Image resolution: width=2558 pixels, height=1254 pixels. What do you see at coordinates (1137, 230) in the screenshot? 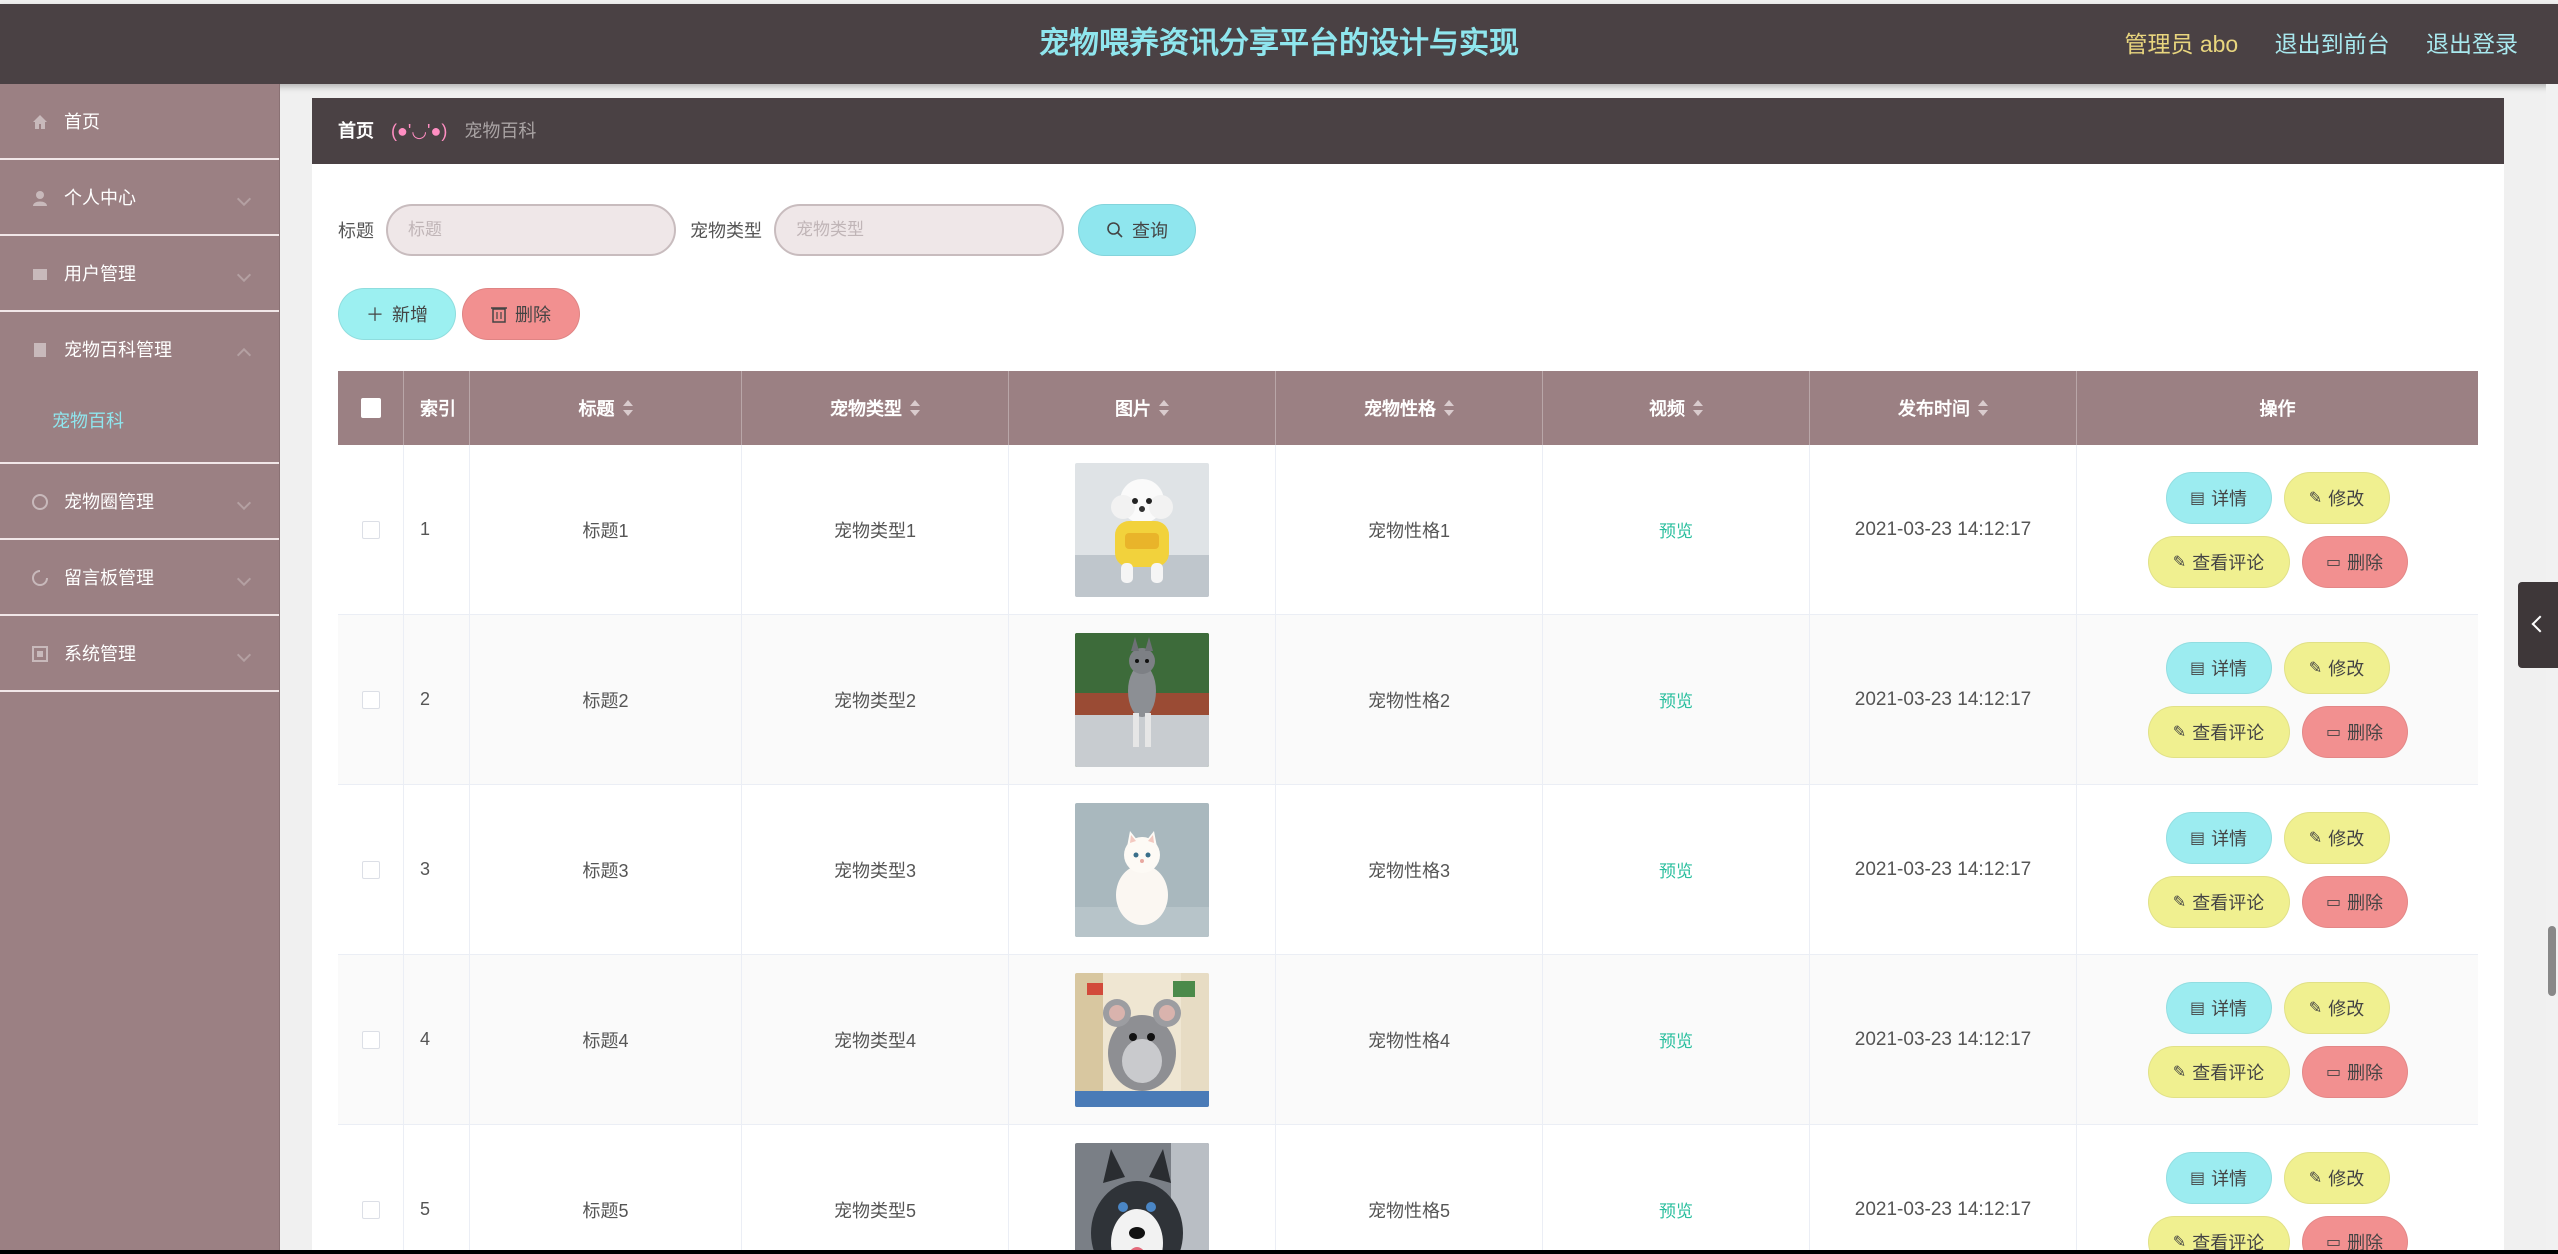
I see `search-button: 查询` at bounding box center [1137, 230].